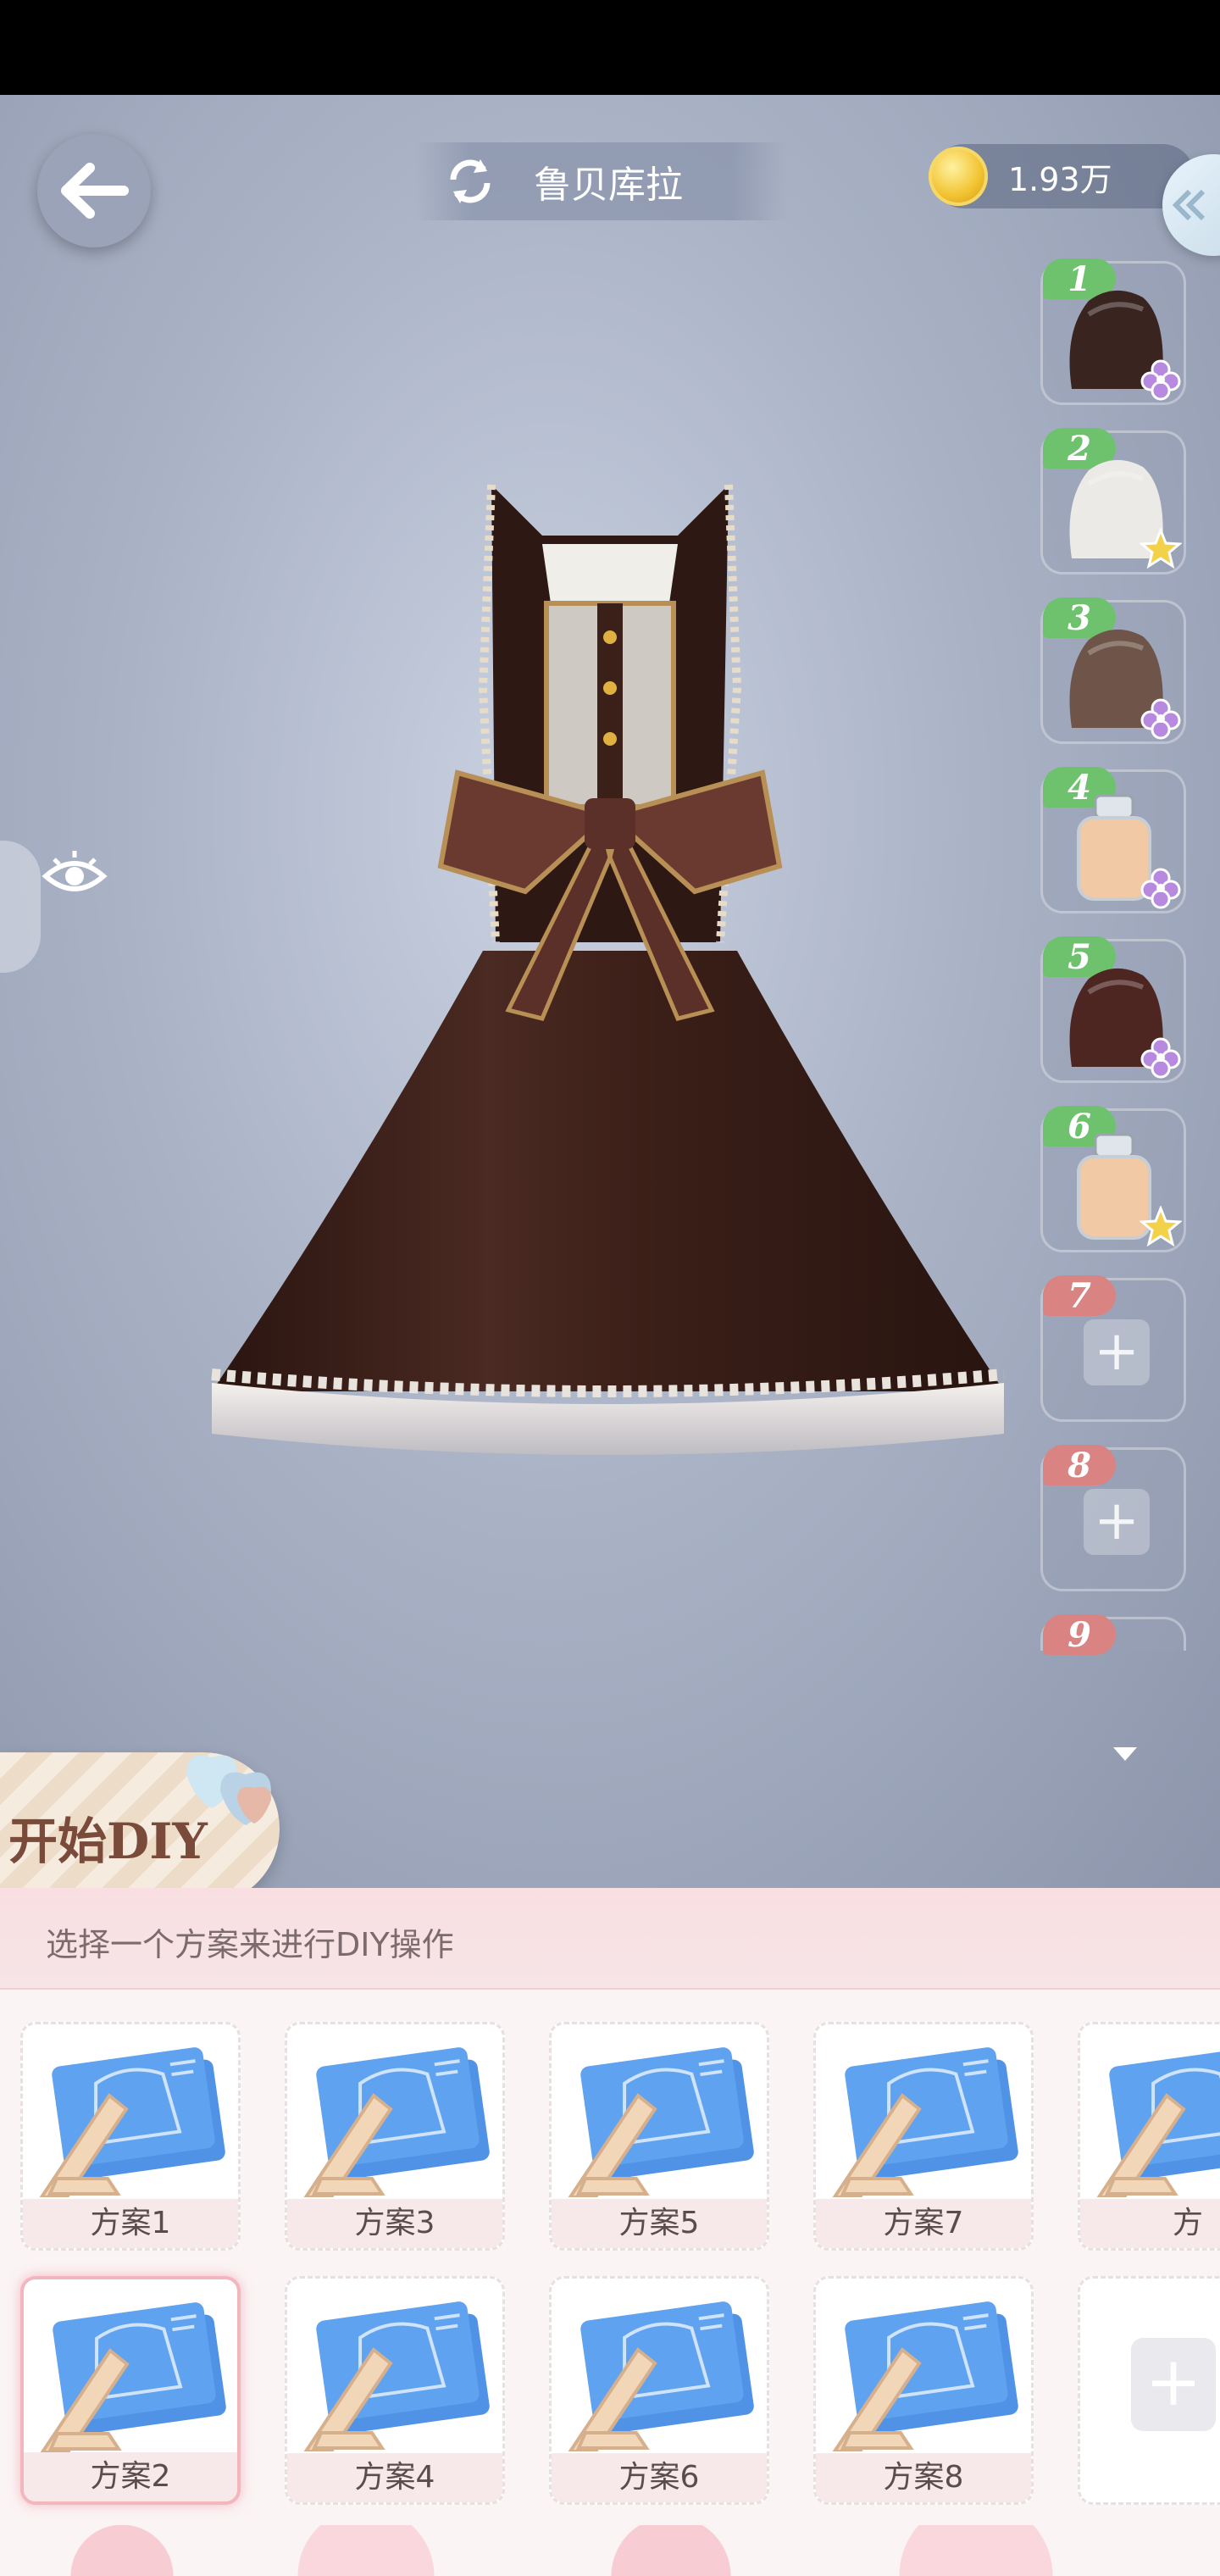 Image resolution: width=1220 pixels, height=2576 pixels. I want to click on add-plan-card: +, so click(1149, 2390).